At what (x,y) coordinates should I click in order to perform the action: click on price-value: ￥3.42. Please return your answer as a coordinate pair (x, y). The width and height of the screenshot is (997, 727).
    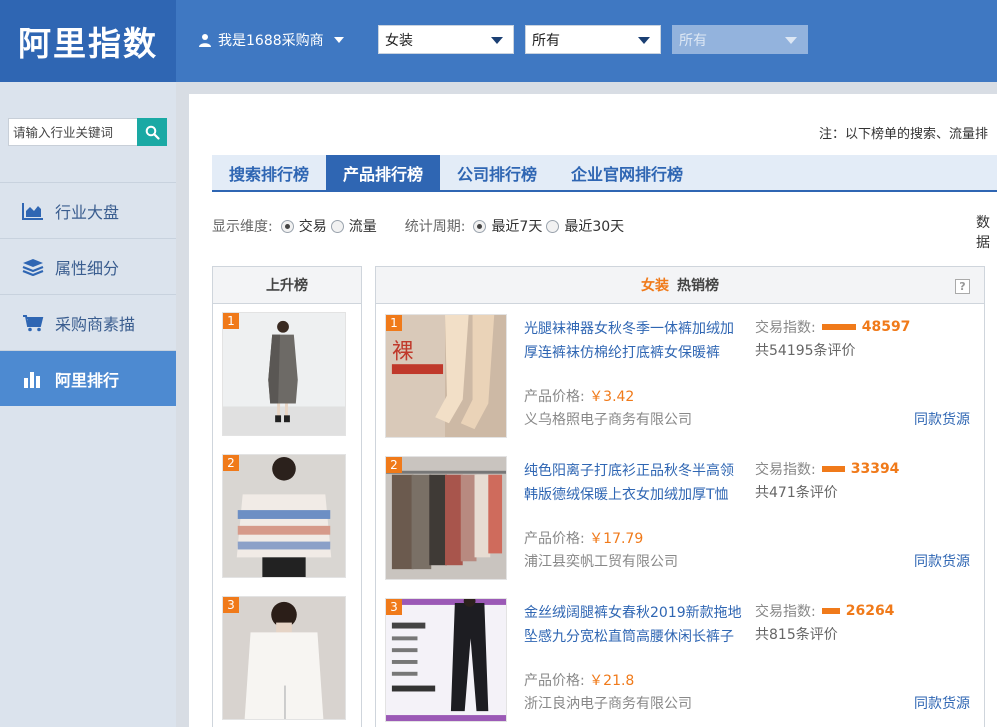
    Looking at the image, I should click on (612, 397).